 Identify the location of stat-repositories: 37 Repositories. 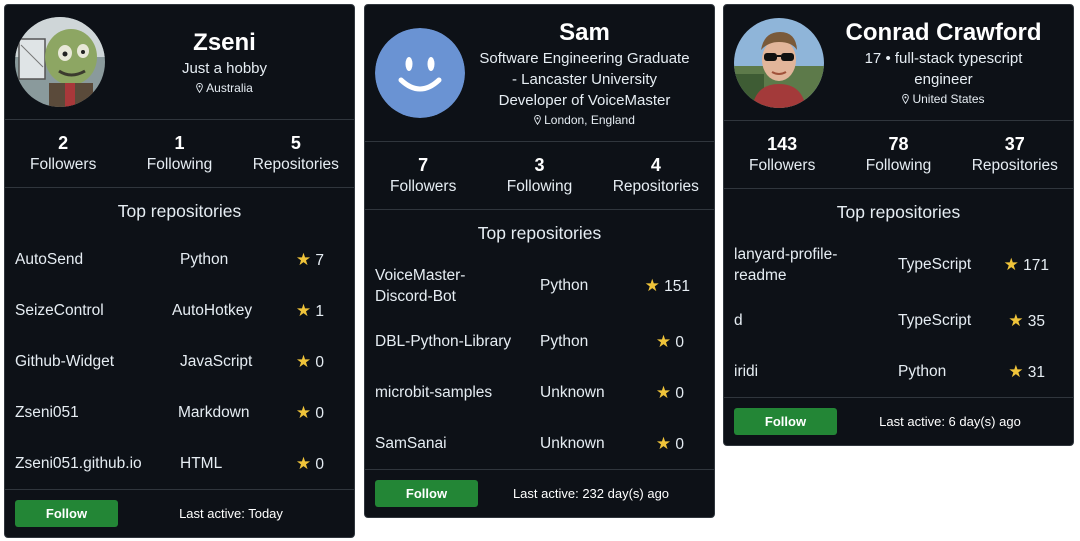
(1015, 155).